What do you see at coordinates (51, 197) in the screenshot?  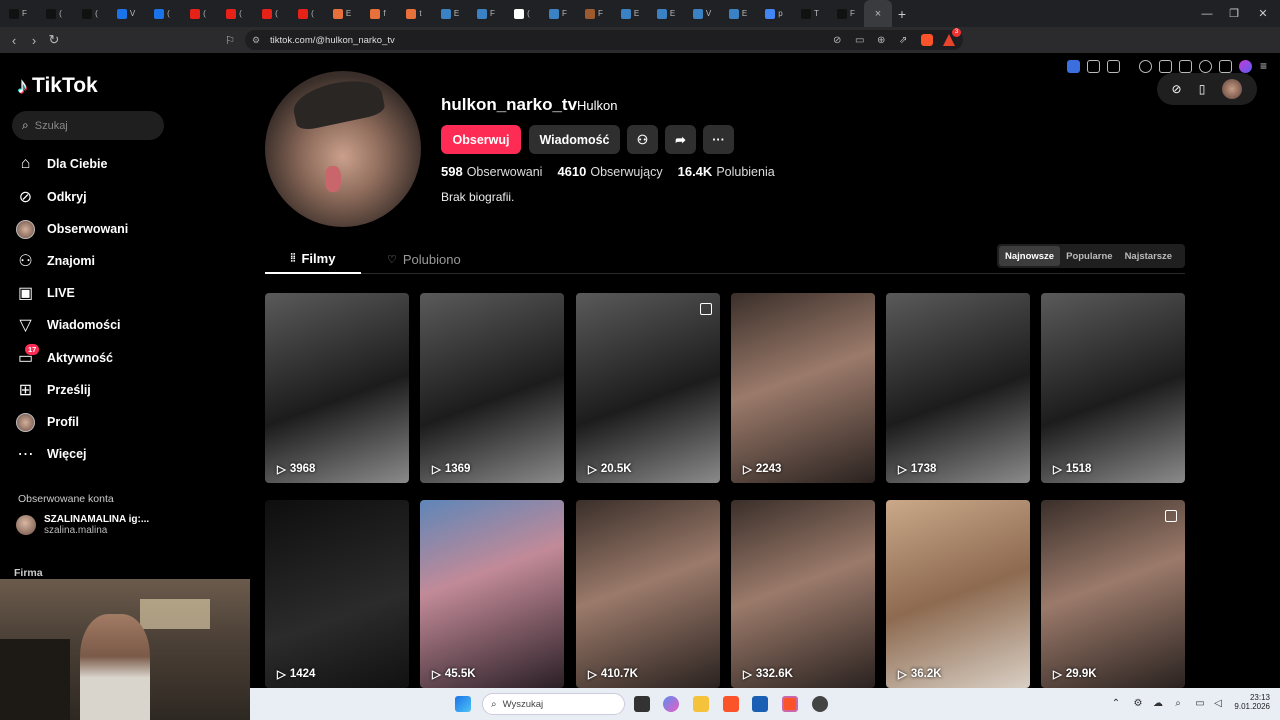 I see `sidebar-item-odkryj: ⊘ Odkryj` at bounding box center [51, 197].